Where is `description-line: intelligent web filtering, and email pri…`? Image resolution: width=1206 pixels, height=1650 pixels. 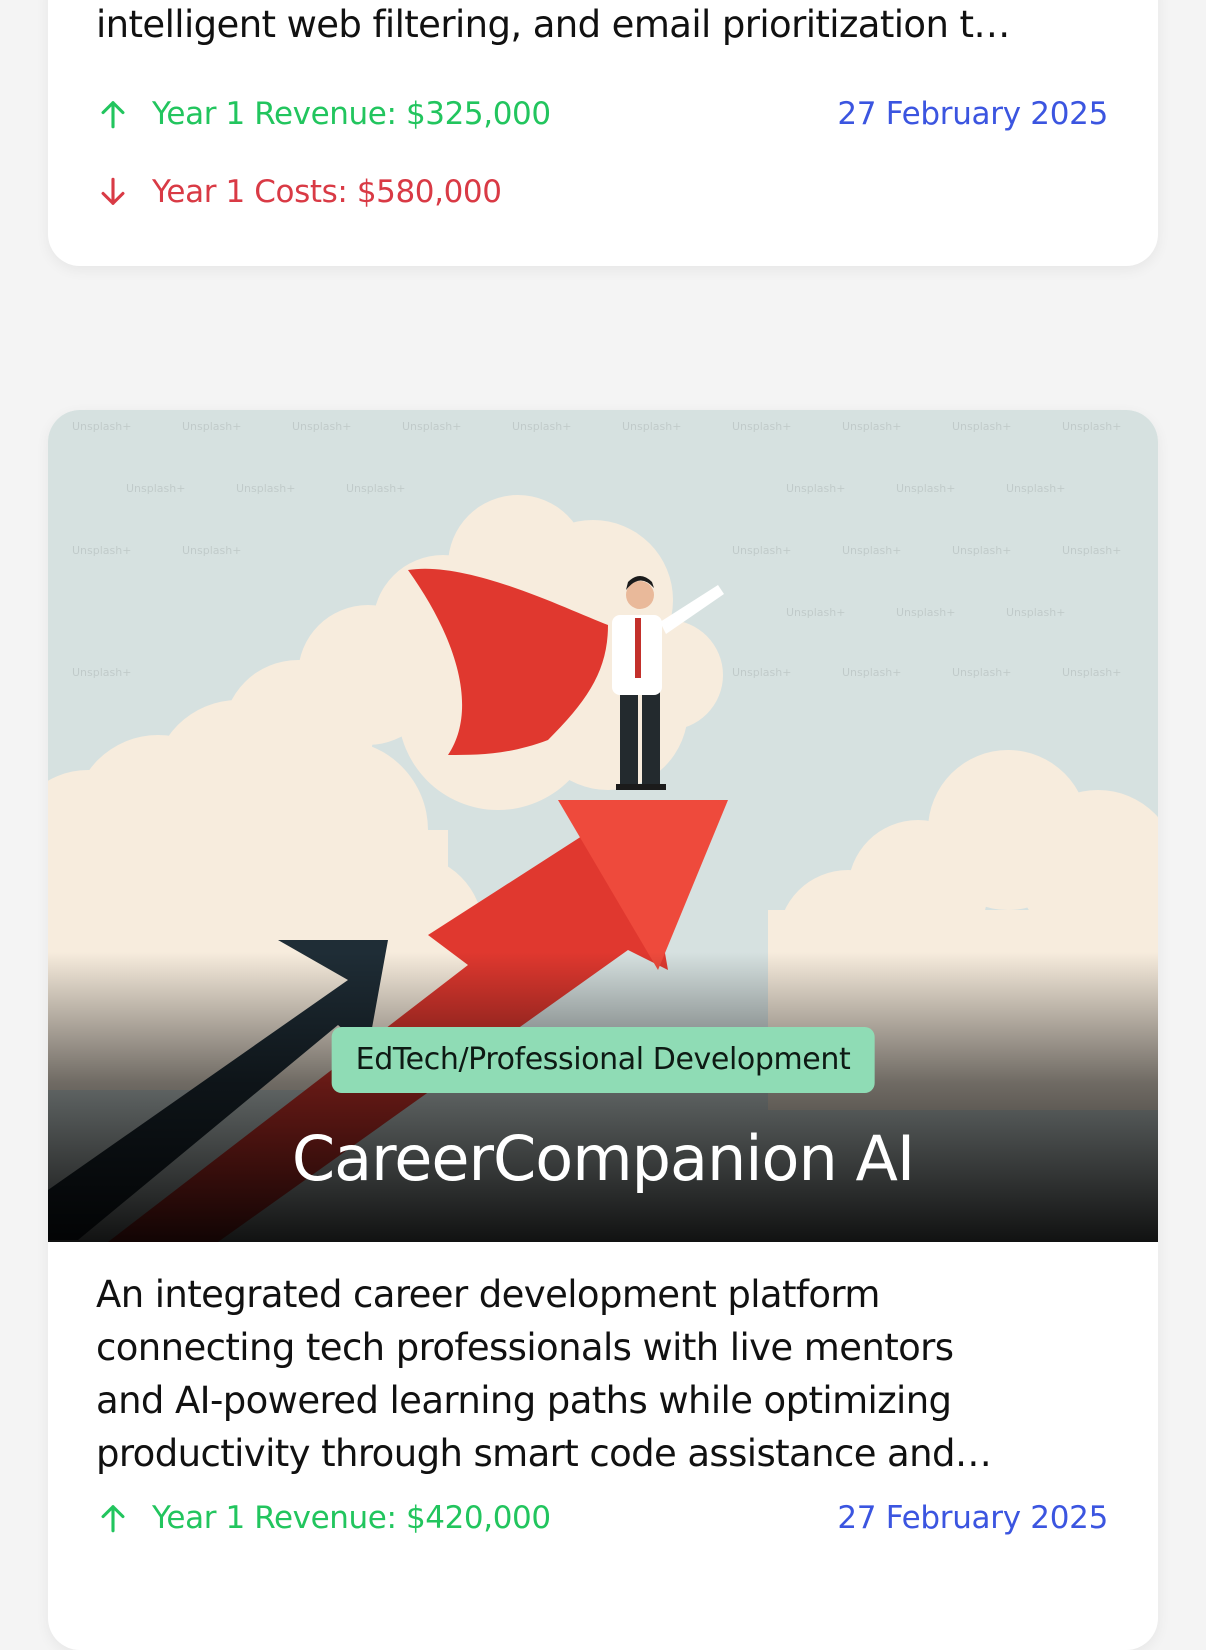
description-line: intelligent web filtering, and email pri… is located at coordinates (553, 24).